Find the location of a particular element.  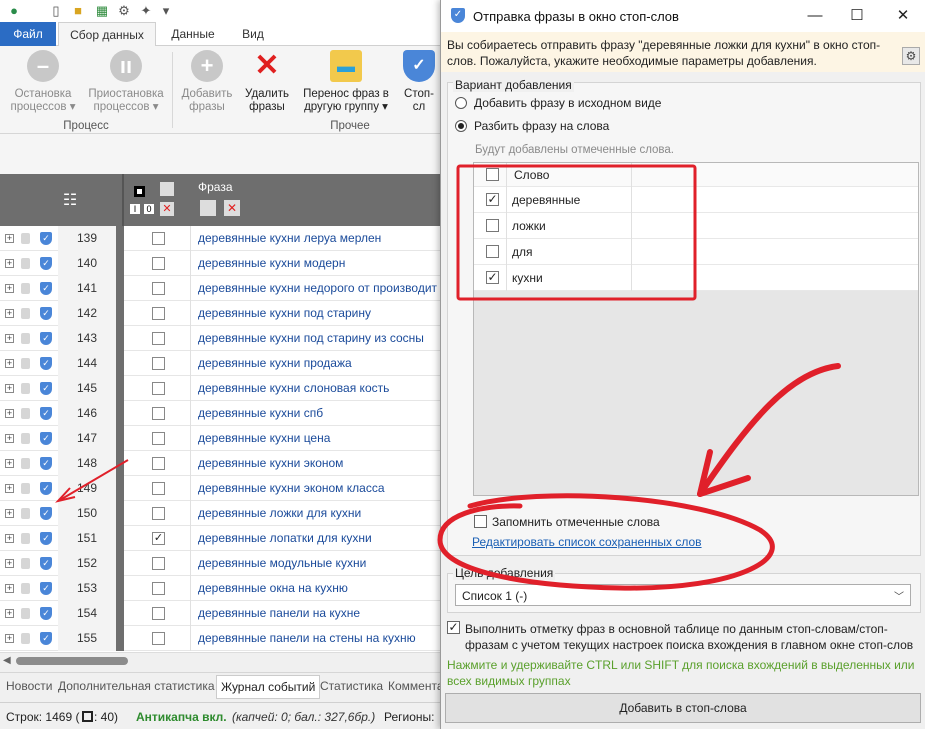

word-row: ✓ кухни is located at coordinates (696, 278).